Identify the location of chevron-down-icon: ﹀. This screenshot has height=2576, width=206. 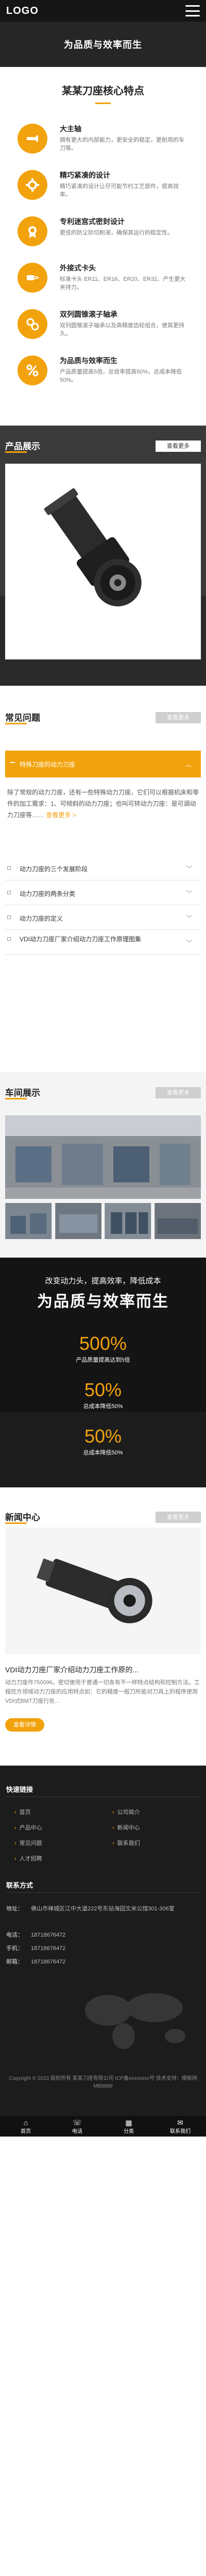
(189, 918).